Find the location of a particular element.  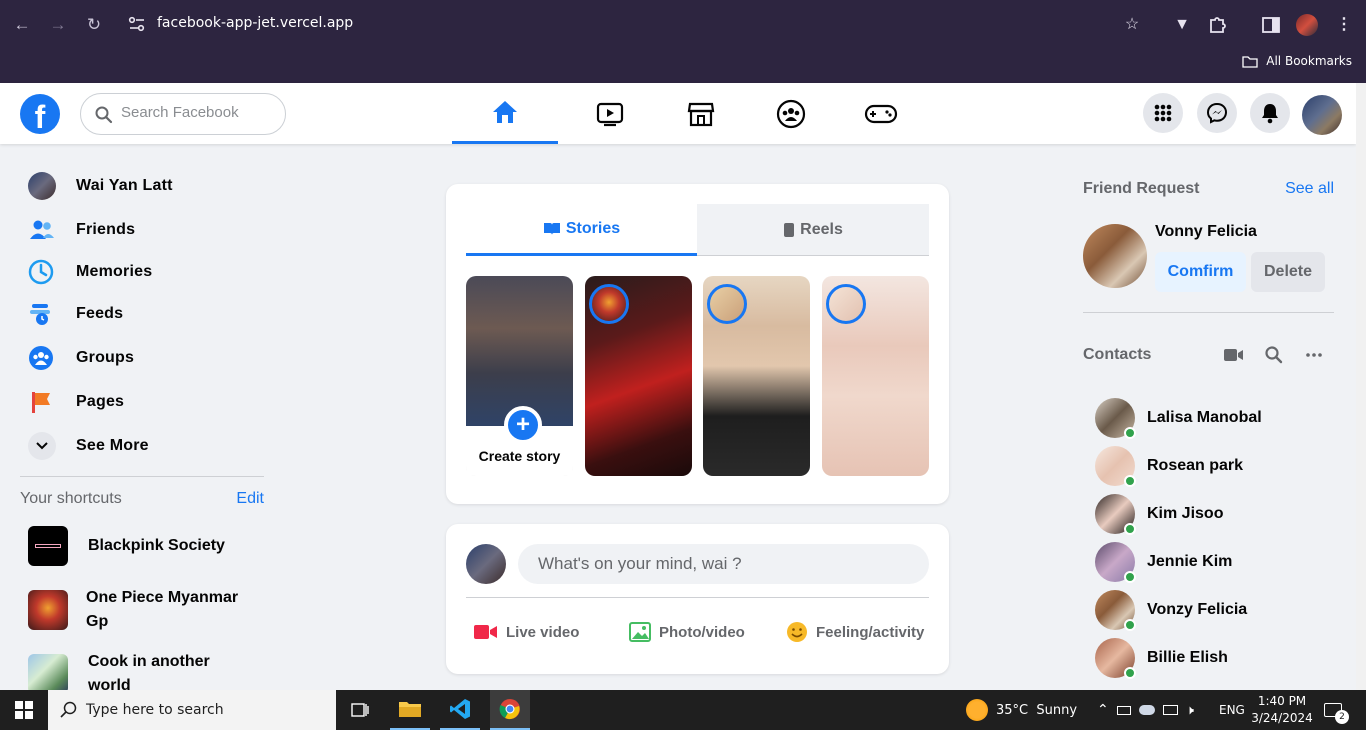

feeling-activity-button: Feeling/activity is located at coordinates (855, 632).